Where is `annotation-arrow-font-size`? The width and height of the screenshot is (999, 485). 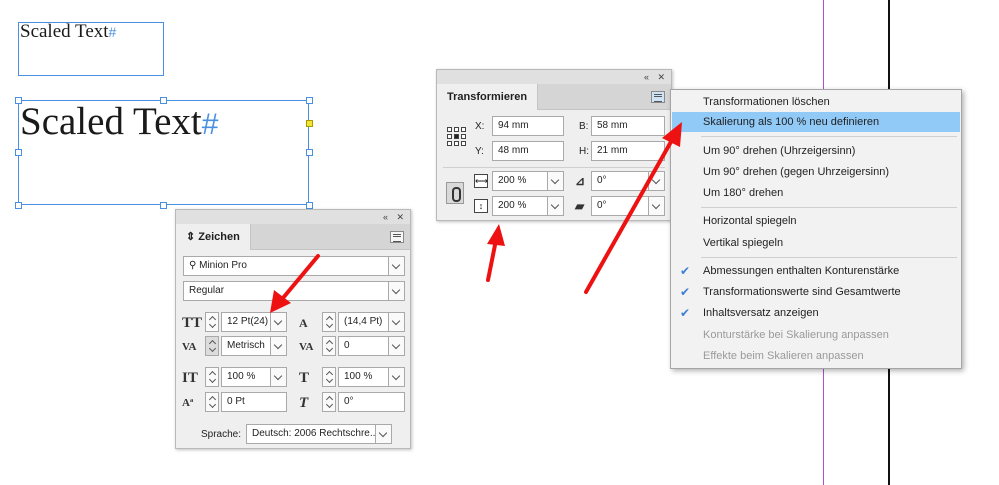 annotation-arrow-font-size is located at coordinates (295, 283).